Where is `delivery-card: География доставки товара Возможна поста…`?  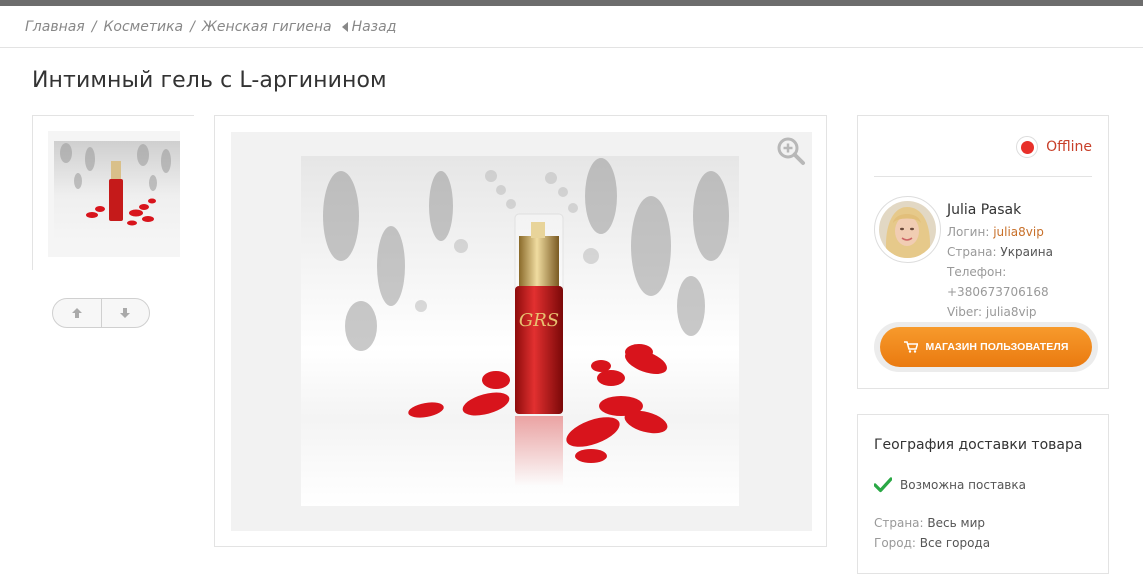
delivery-card: География доставки товара Возможна поста… is located at coordinates (983, 494).